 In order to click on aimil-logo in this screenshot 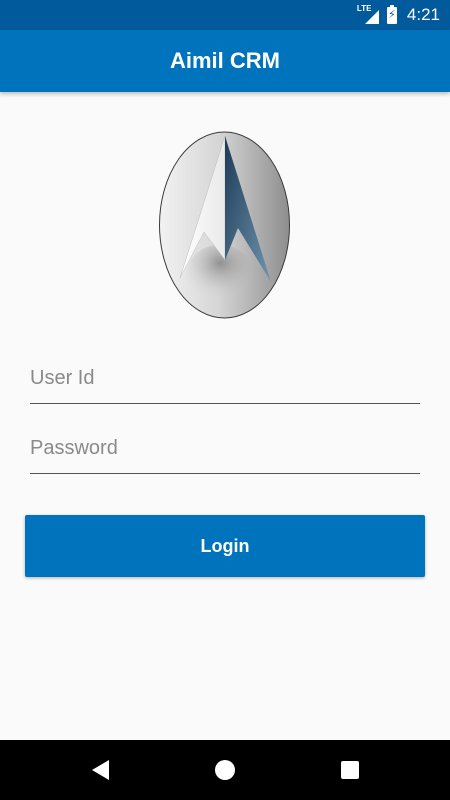, I will do `click(224, 225)`.